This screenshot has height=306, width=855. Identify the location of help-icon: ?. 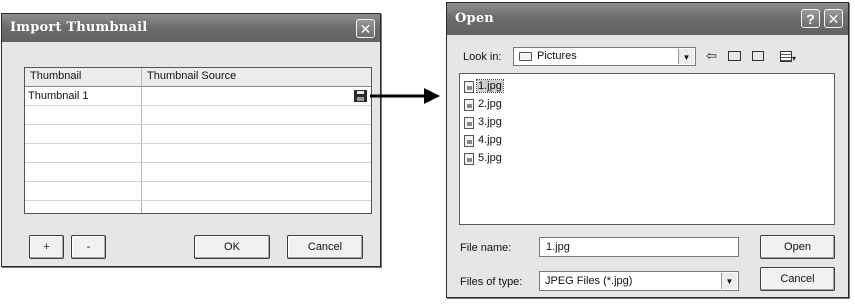
(810, 19).